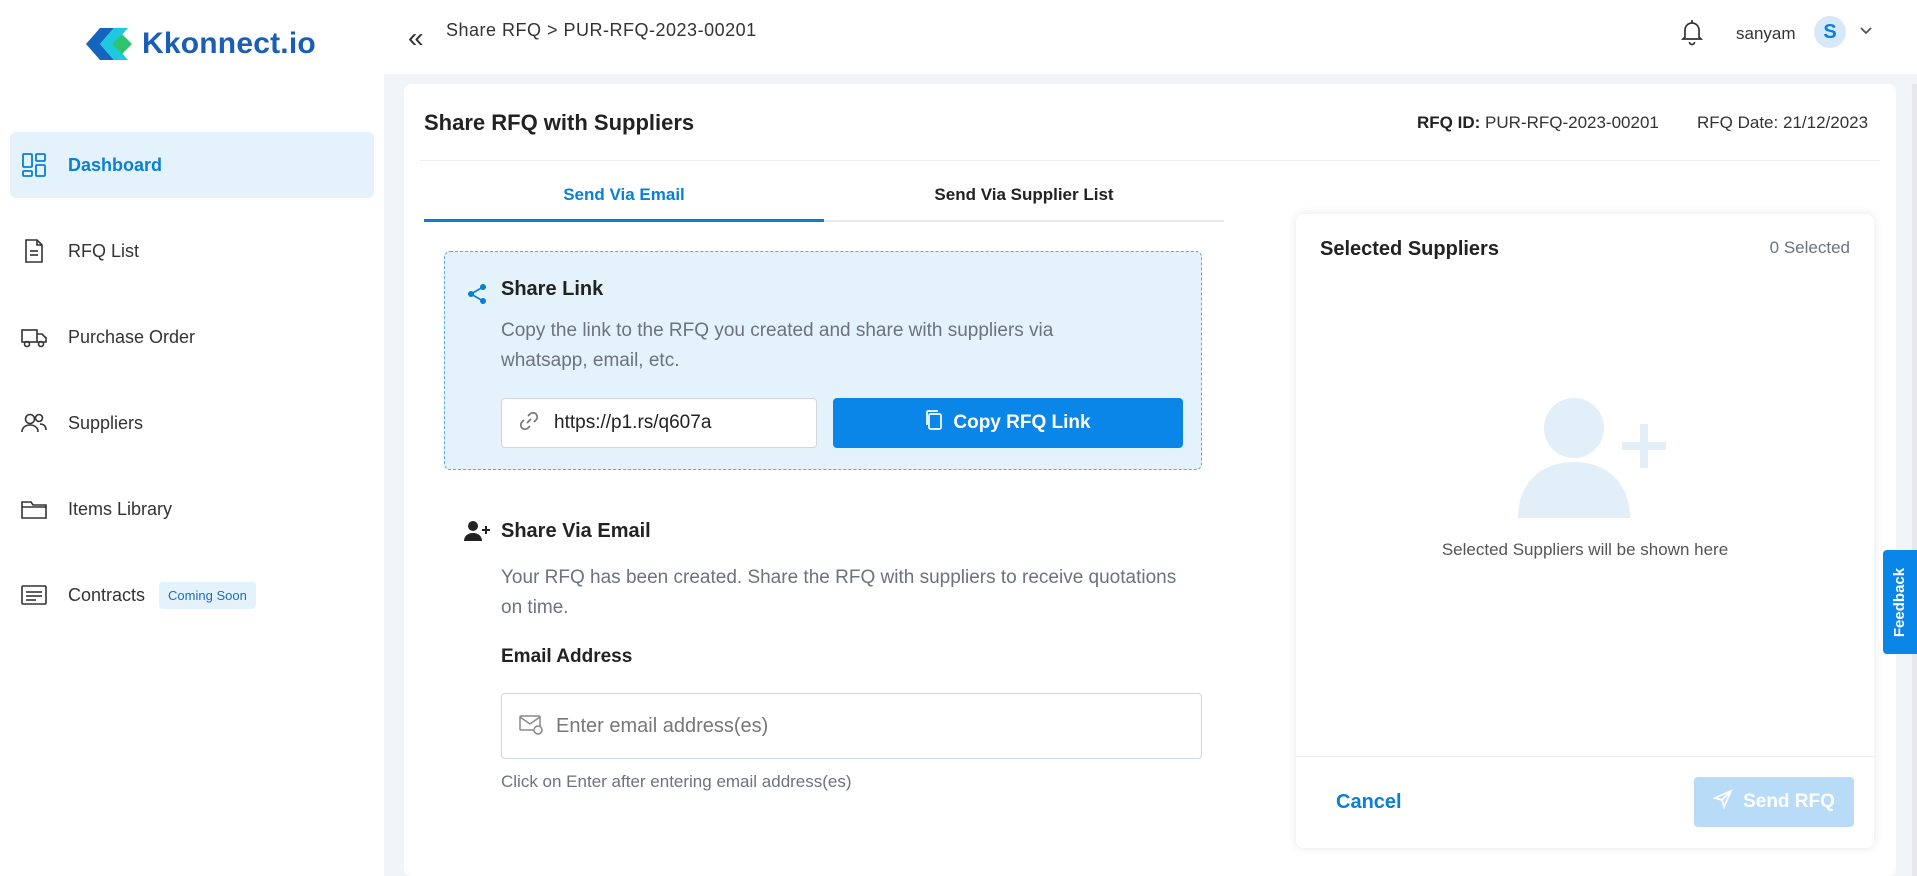 This screenshot has width=1917, height=876. Describe the element at coordinates (192, 423) in the screenshot. I see `sidebar-item-suppliers: Suppliers` at that location.